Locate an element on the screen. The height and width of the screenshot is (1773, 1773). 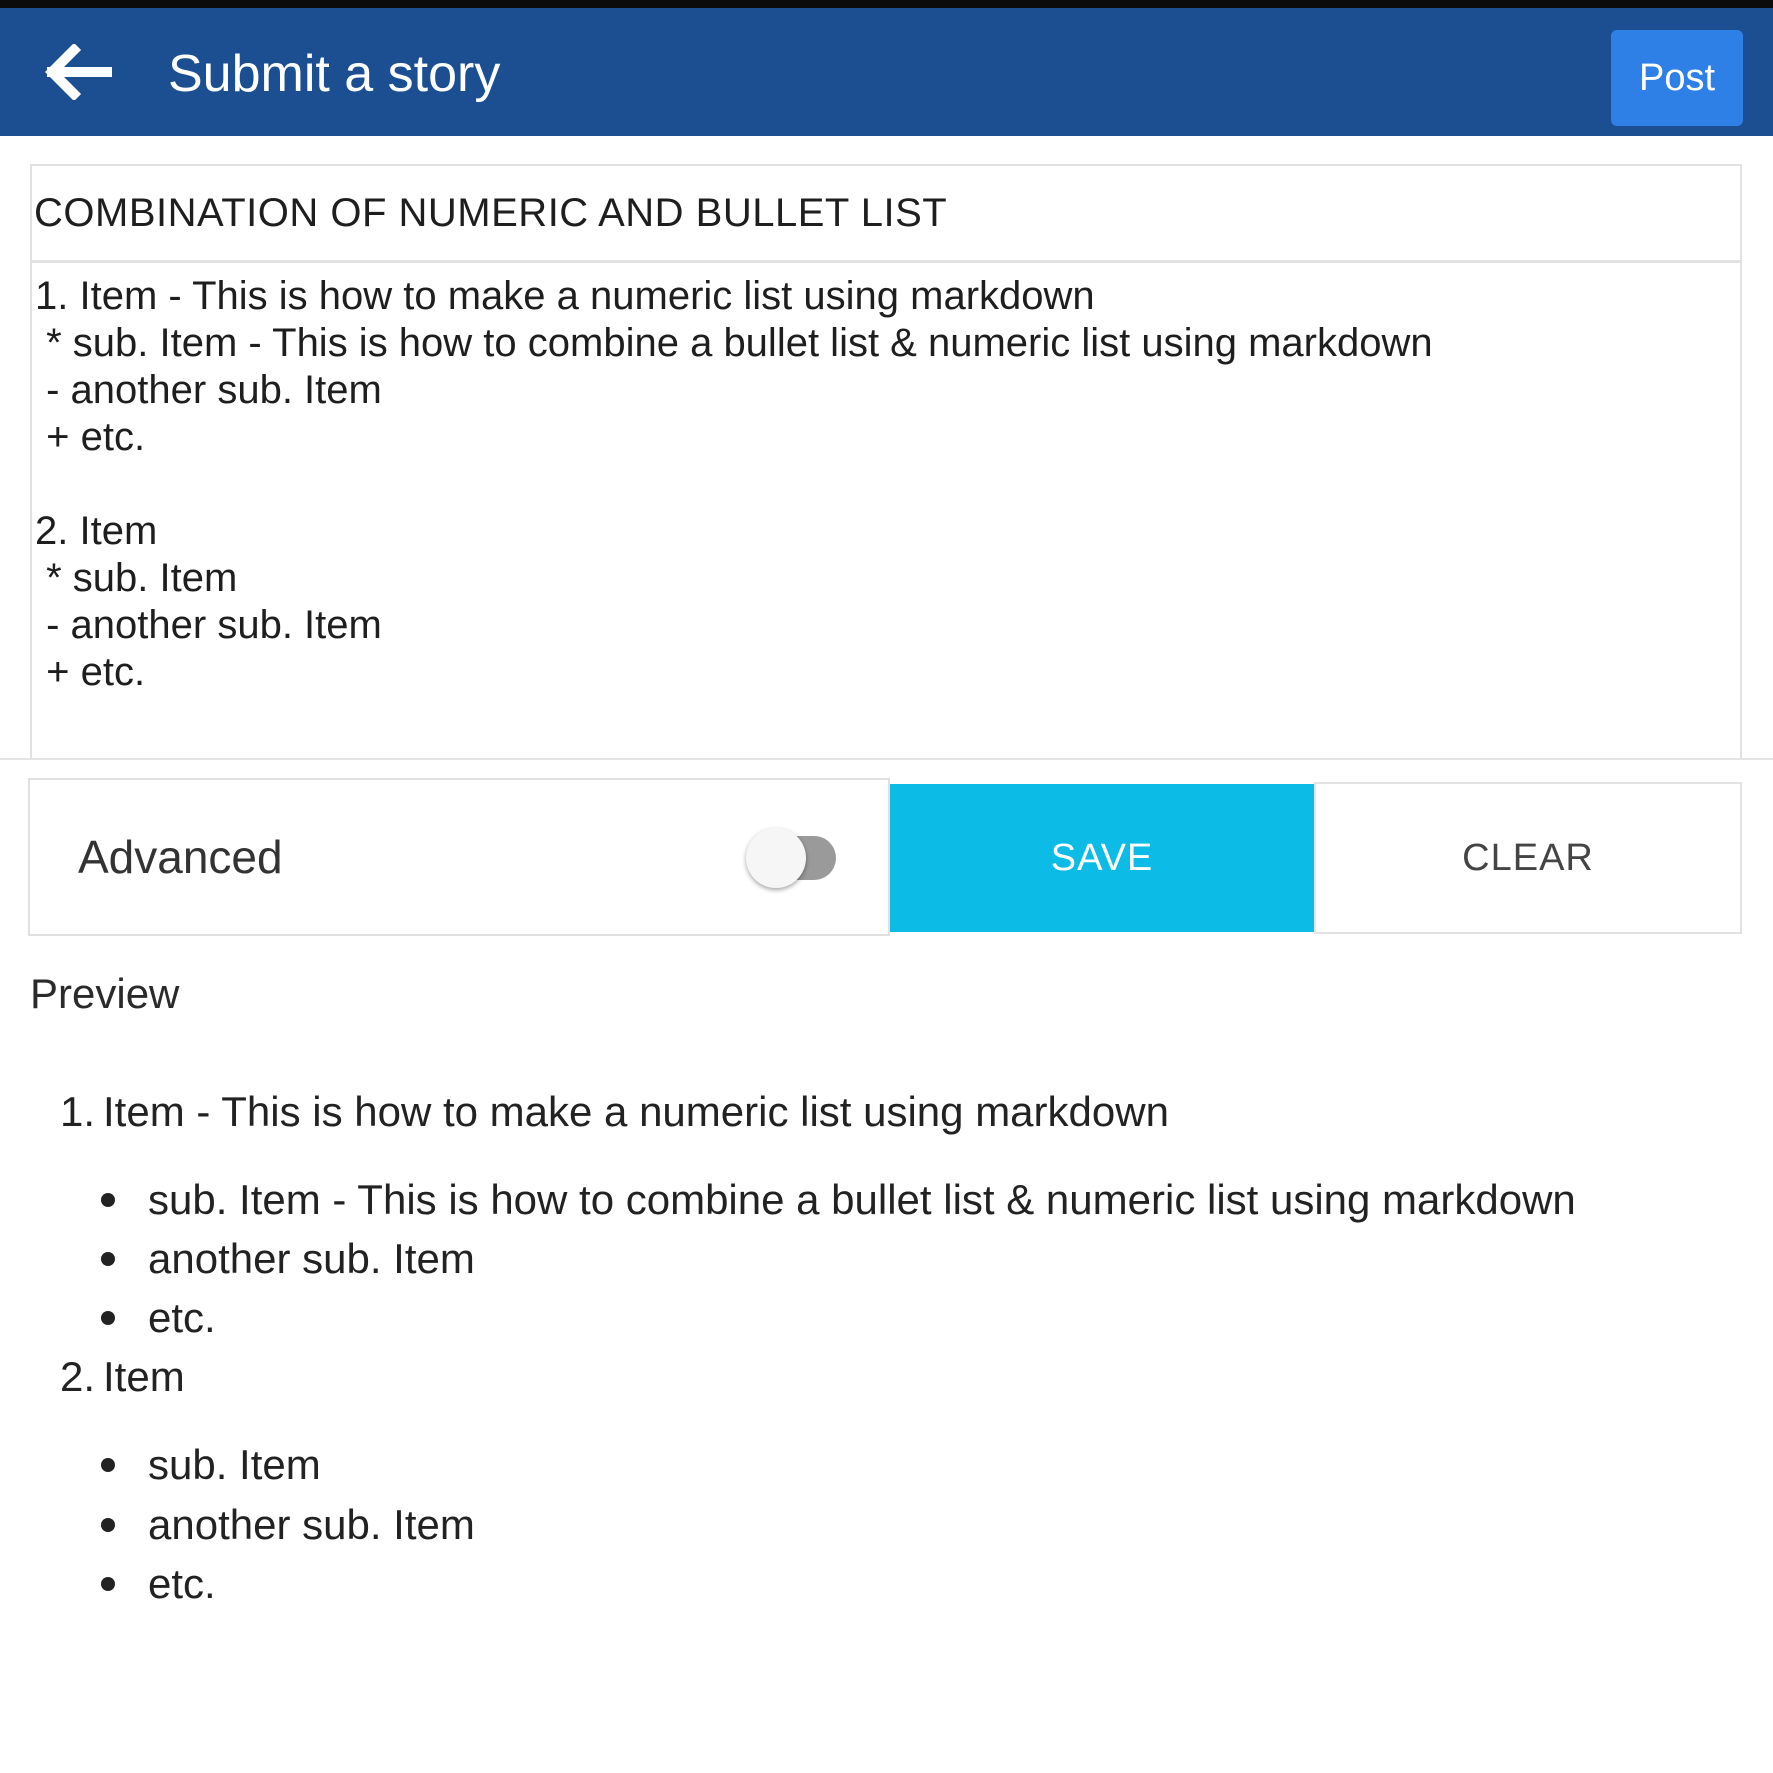
back-button is located at coordinates (76, 72).